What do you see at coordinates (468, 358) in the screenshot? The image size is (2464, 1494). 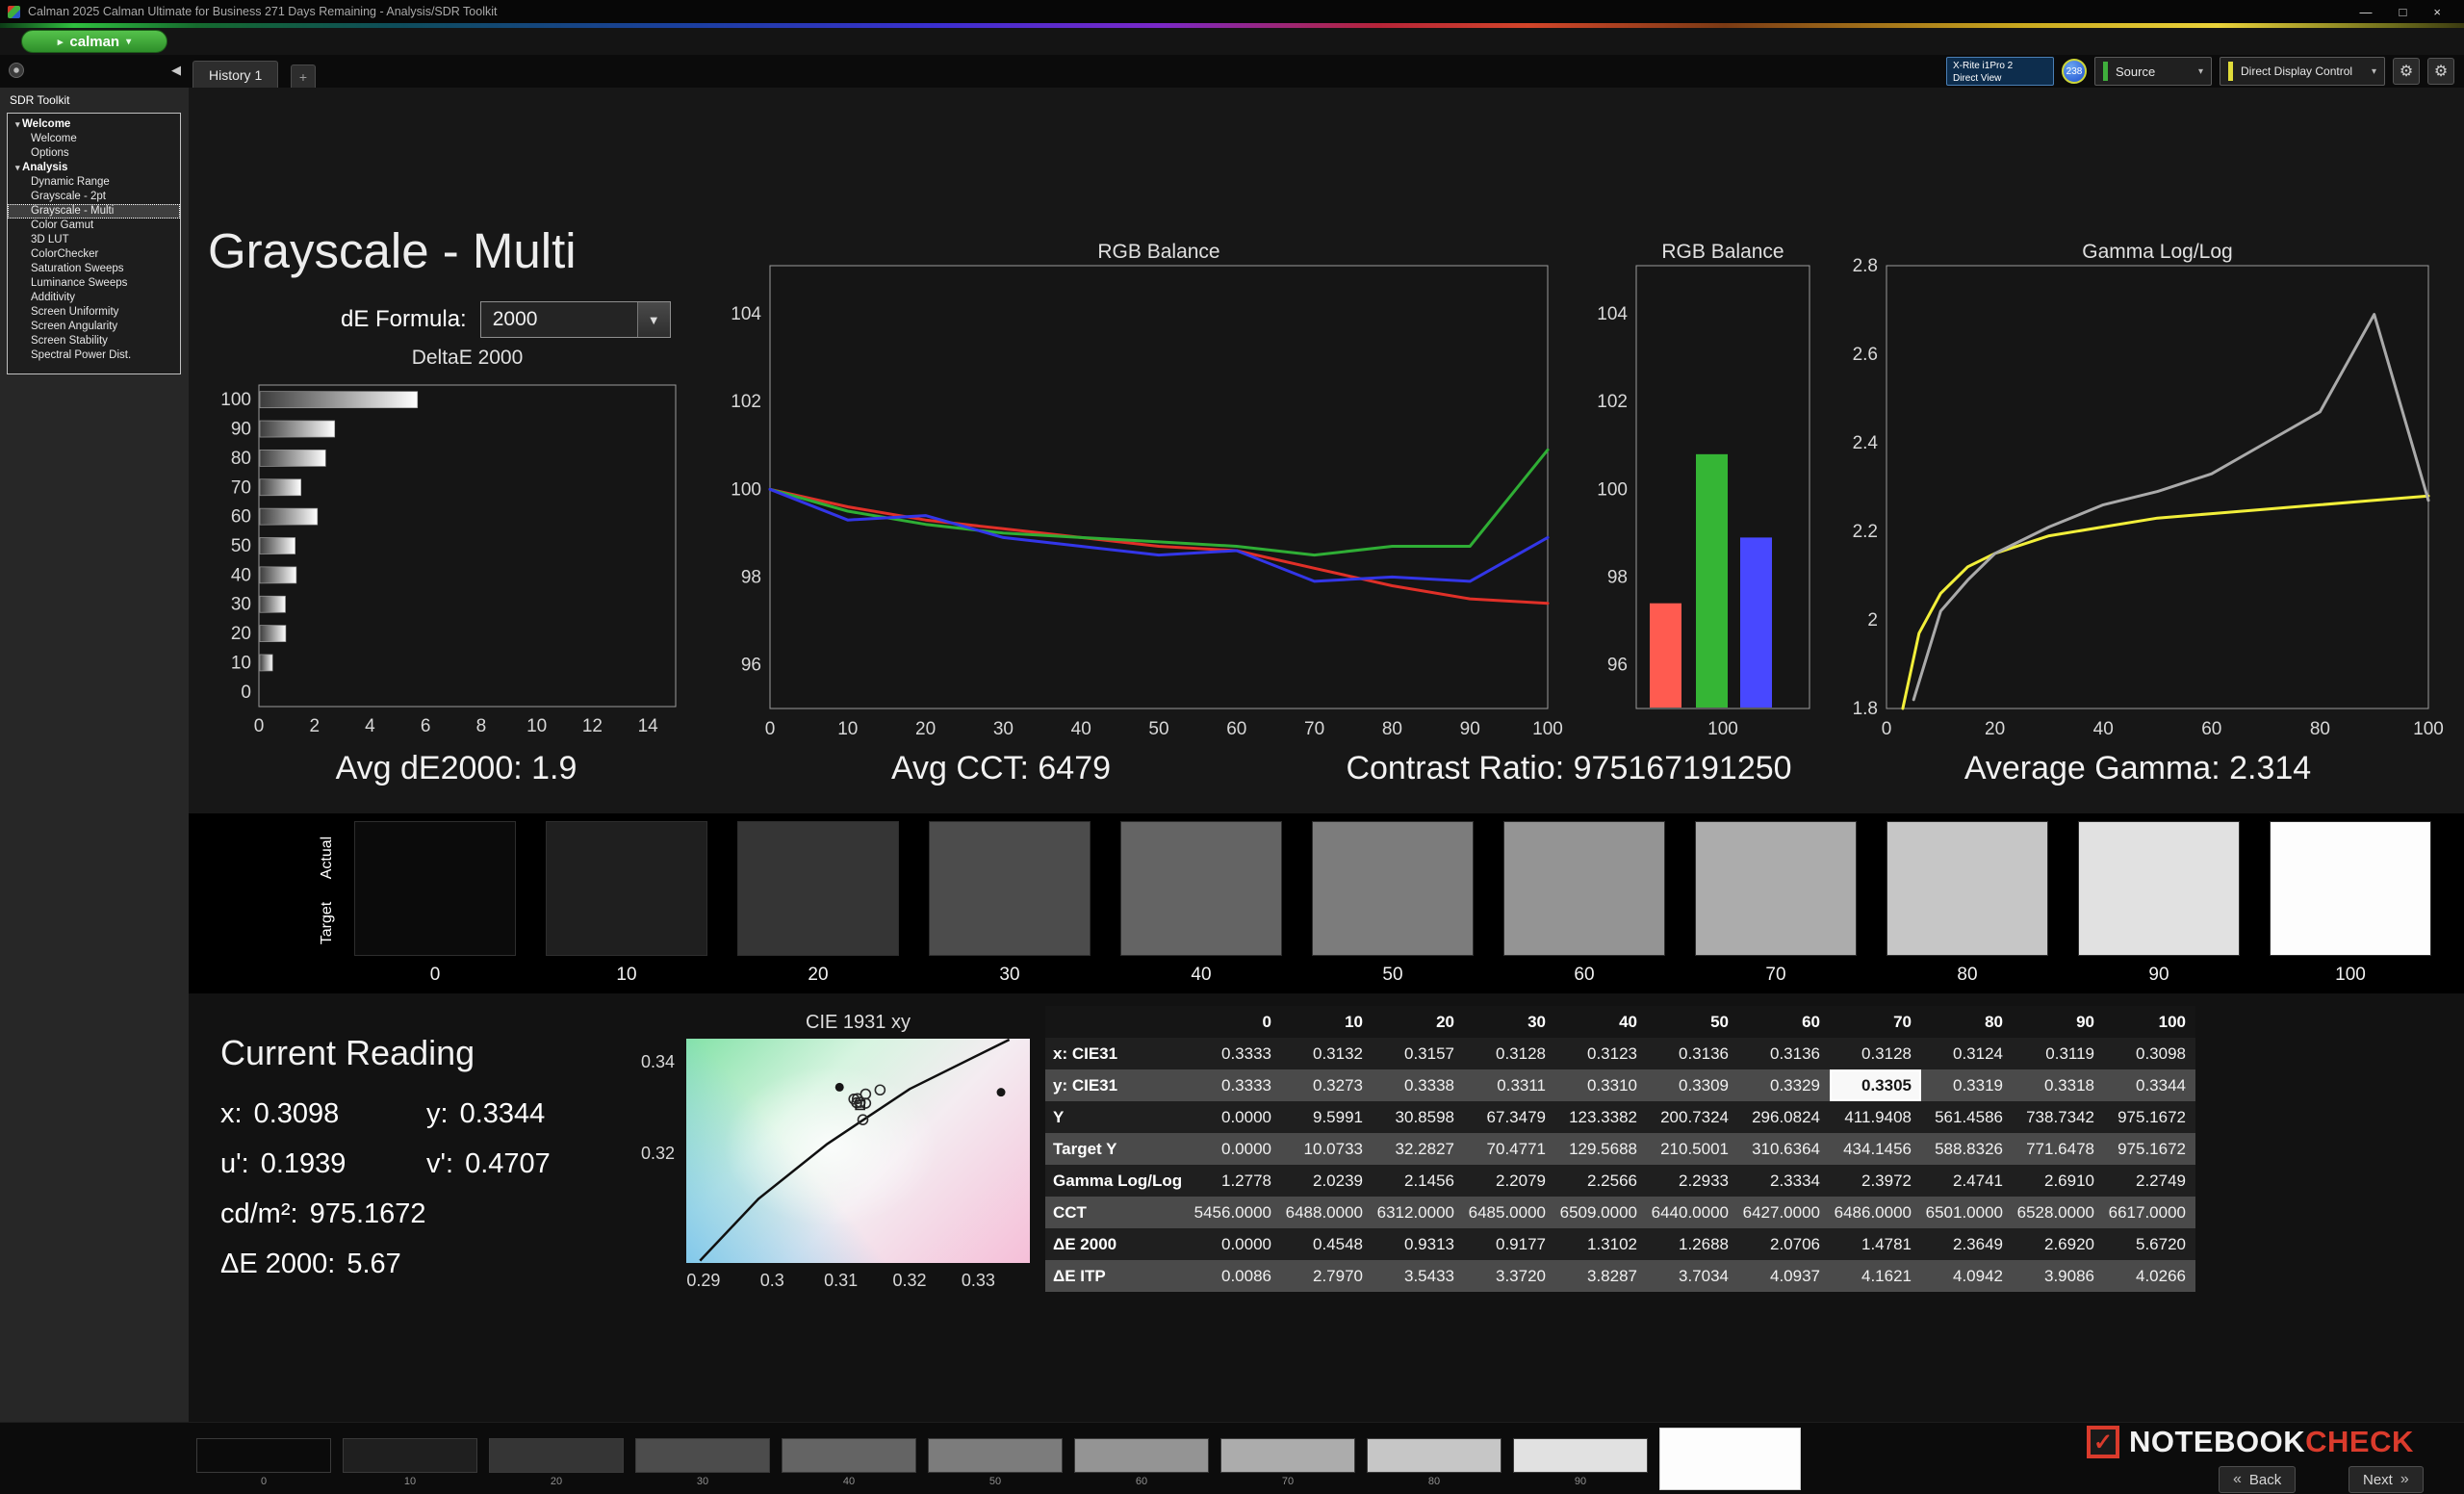 I see `svg-text: DeltaE 2000` at bounding box center [468, 358].